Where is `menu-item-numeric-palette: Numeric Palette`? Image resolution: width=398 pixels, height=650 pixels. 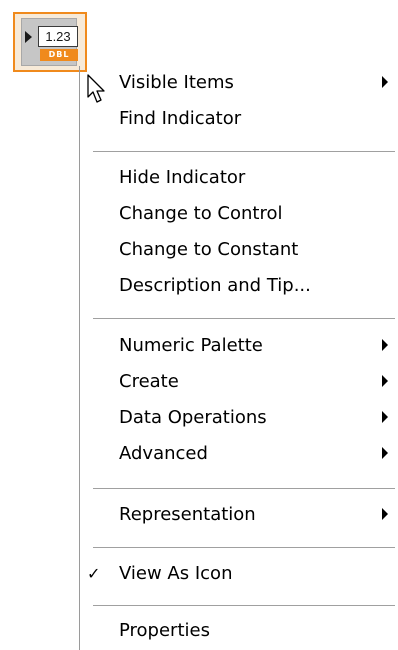
menu-item-numeric-palette: Numeric Palette is located at coordinates (237, 345).